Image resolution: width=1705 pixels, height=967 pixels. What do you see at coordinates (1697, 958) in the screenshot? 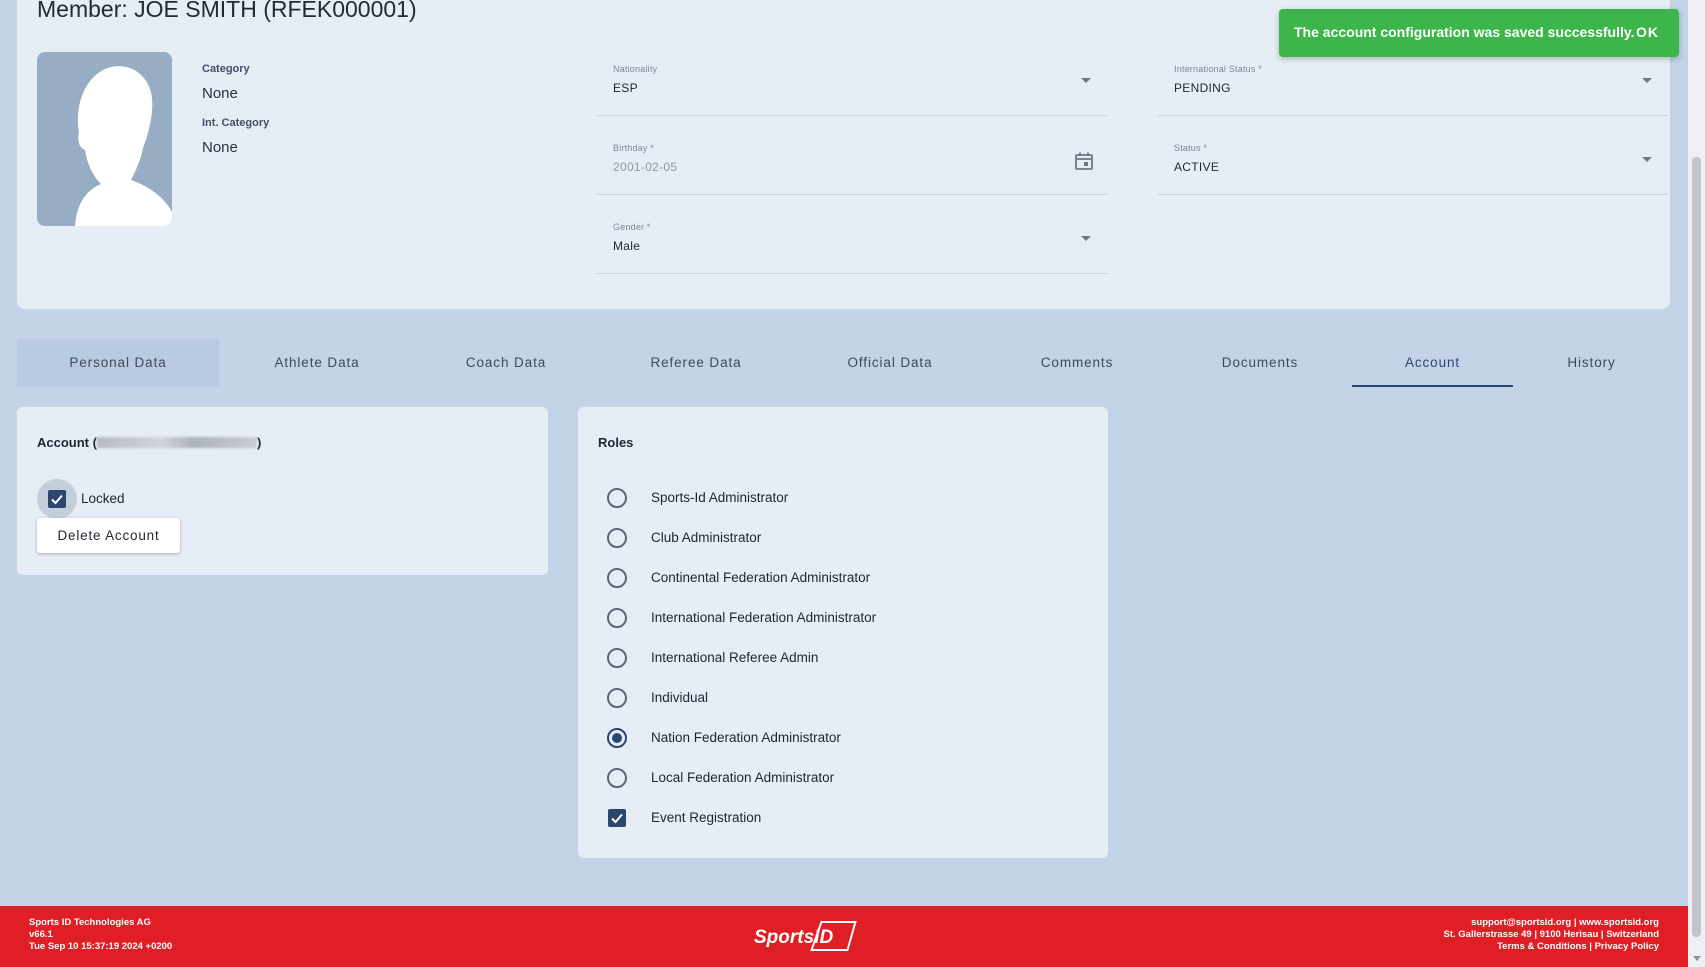
I see `scroll-down-arrow-icon` at bounding box center [1697, 958].